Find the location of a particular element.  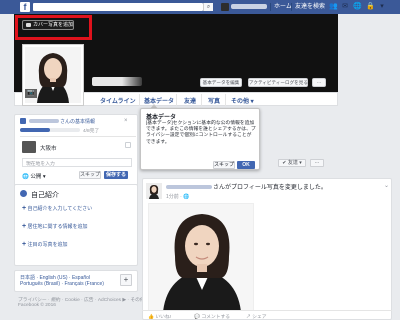

highlight-annotation-box is located at coordinates (53, 27).